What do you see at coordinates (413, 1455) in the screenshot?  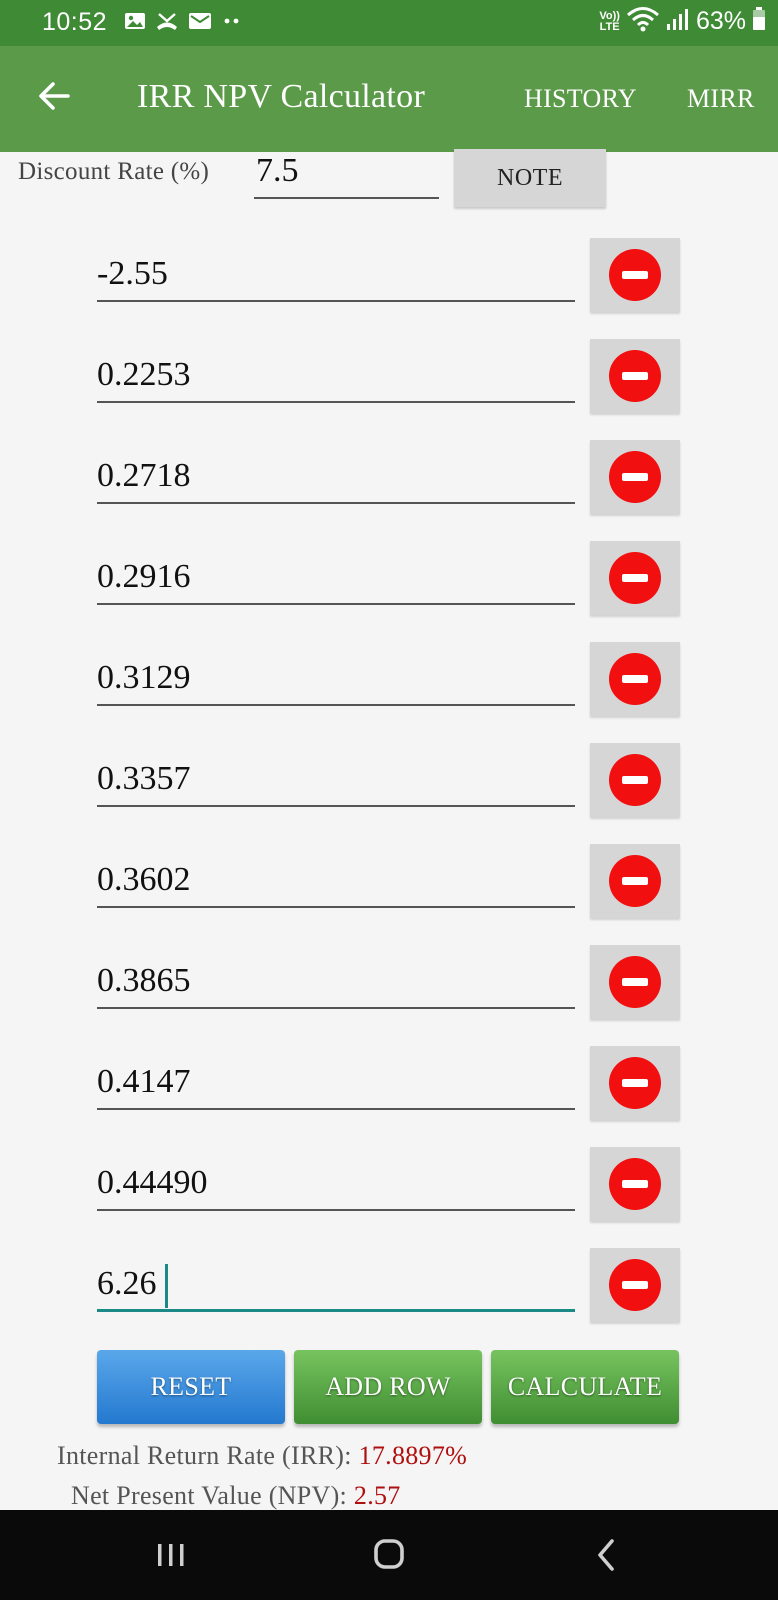 I see `irr-value: 17.8897%` at bounding box center [413, 1455].